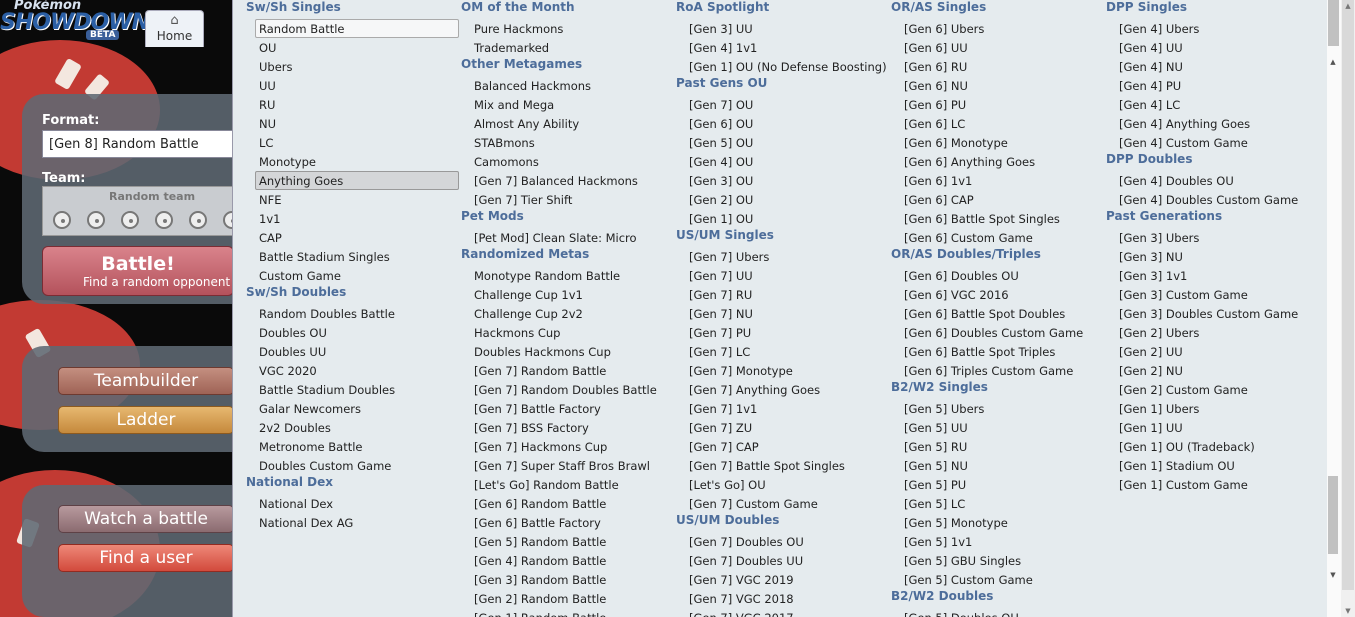 The image size is (1355, 617). What do you see at coordinates (787, 427) in the screenshot?
I see `format-option: [Gen 7] ZU` at bounding box center [787, 427].